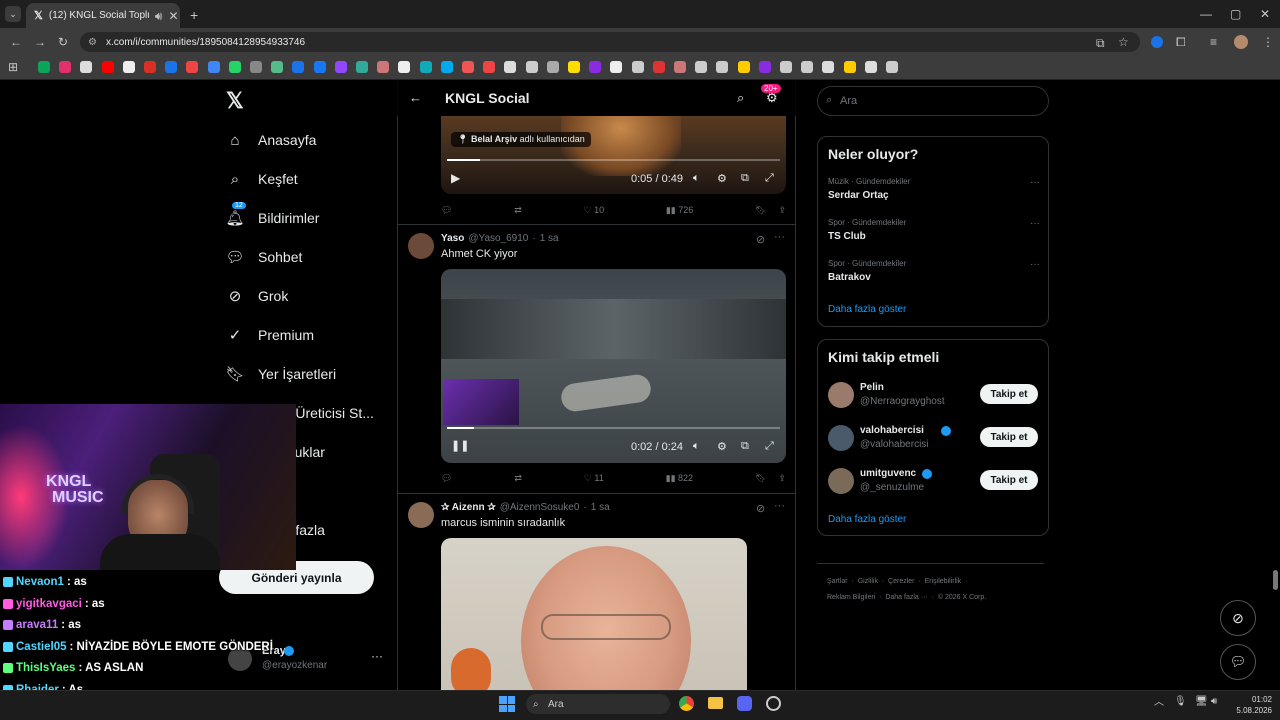 The height and width of the screenshot is (720, 1280). What do you see at coordinates (744, 703) in the screenshot?
I see `discord-taskbar-icon` at bounding box center [744, 703].